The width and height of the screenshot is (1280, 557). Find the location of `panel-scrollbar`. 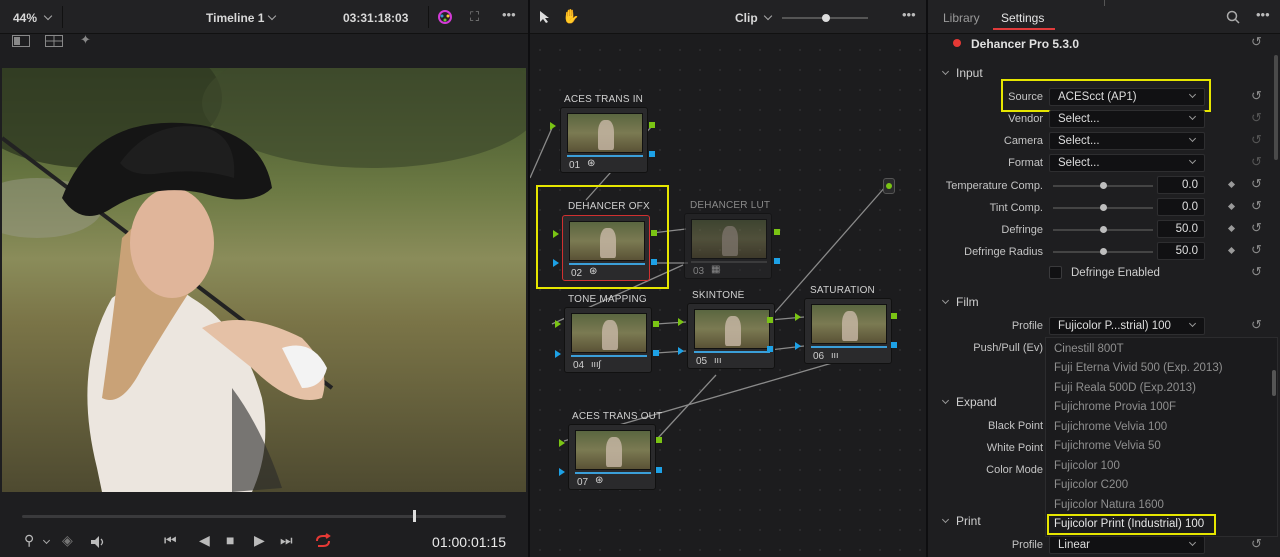

panel-scrollbar is located at coordinates (1276, 107).